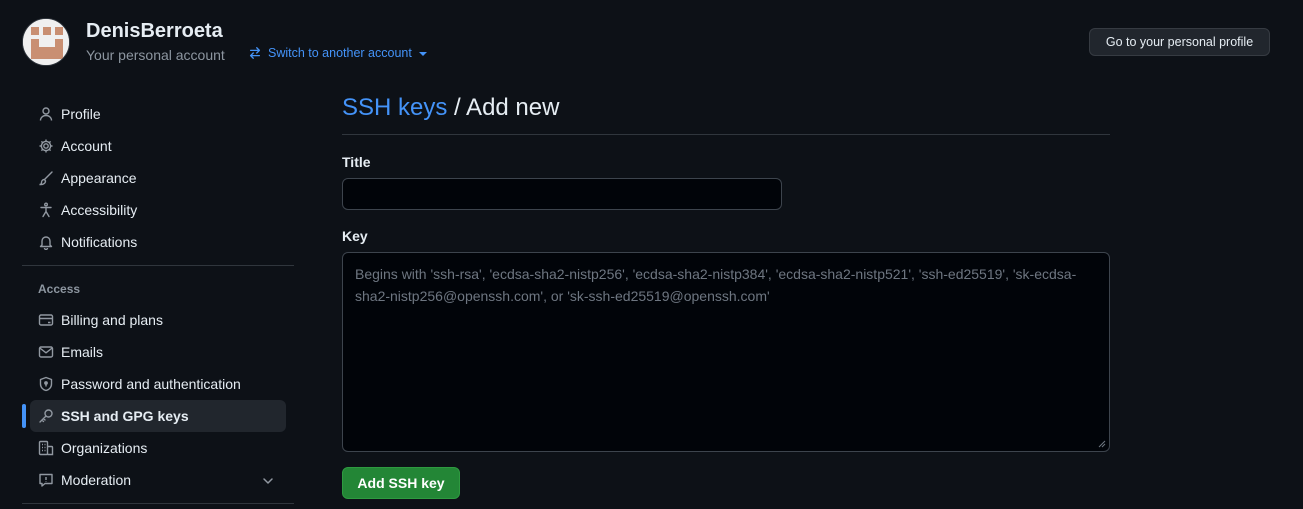 This screenshot has width=1303, height=509. Describe the element at coordinates (268, 481) in the screenshot. I see `chevron-down-icon` at that location.